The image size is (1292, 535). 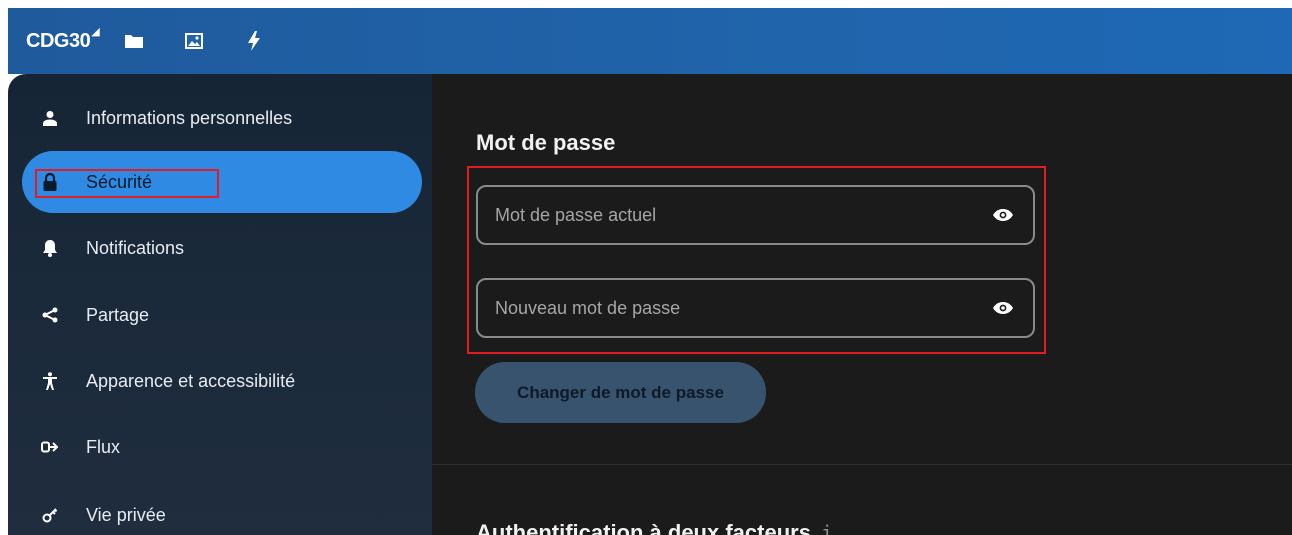 I want to click on change-password-button: Changer de mot de passe, so click(x=620, y=392).